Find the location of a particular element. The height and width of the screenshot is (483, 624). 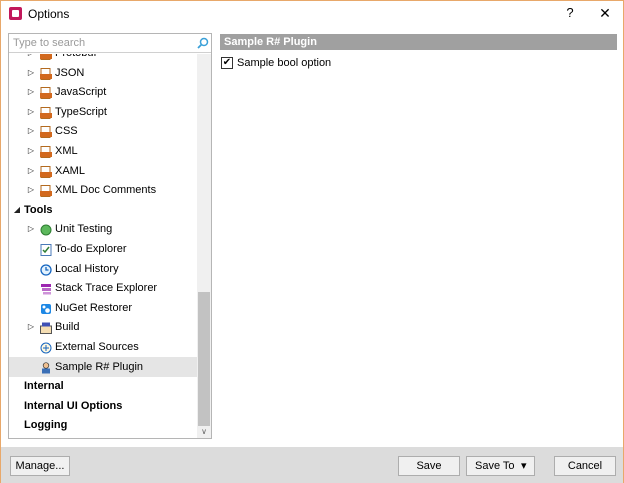

tree-item-xml-doc-comments: ▷ XML Doc Comments is located at coordinates (103, 190).